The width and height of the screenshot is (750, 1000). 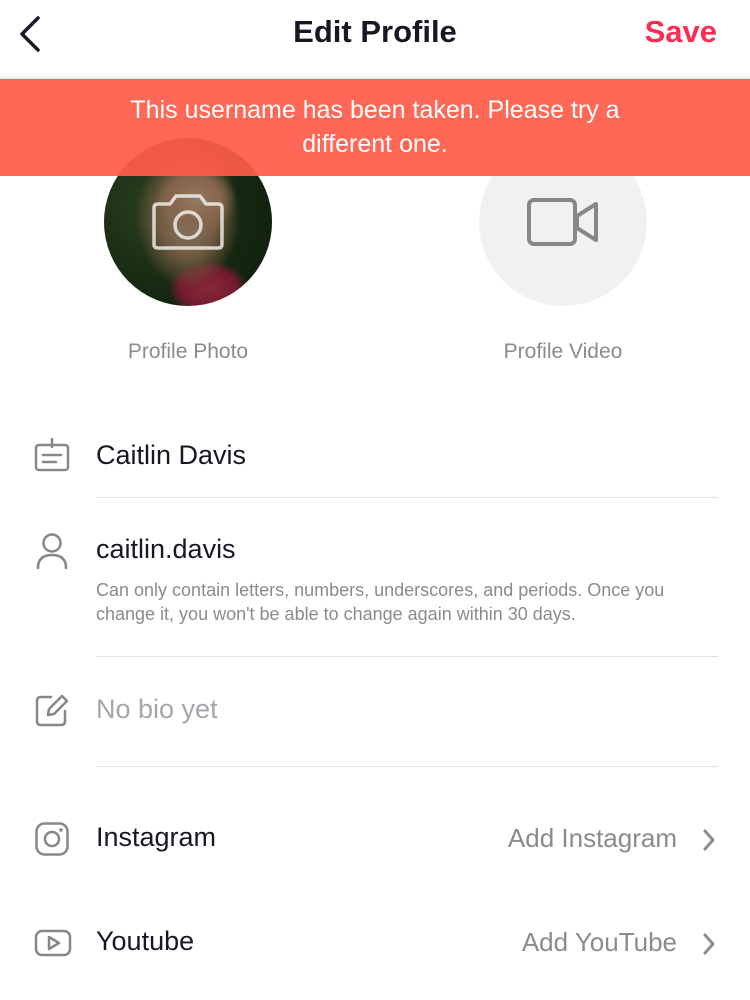 What do you see at coordinates (681, 32) in the screenshot?
I see `save-button: Save` at bounding box center [681, 32].